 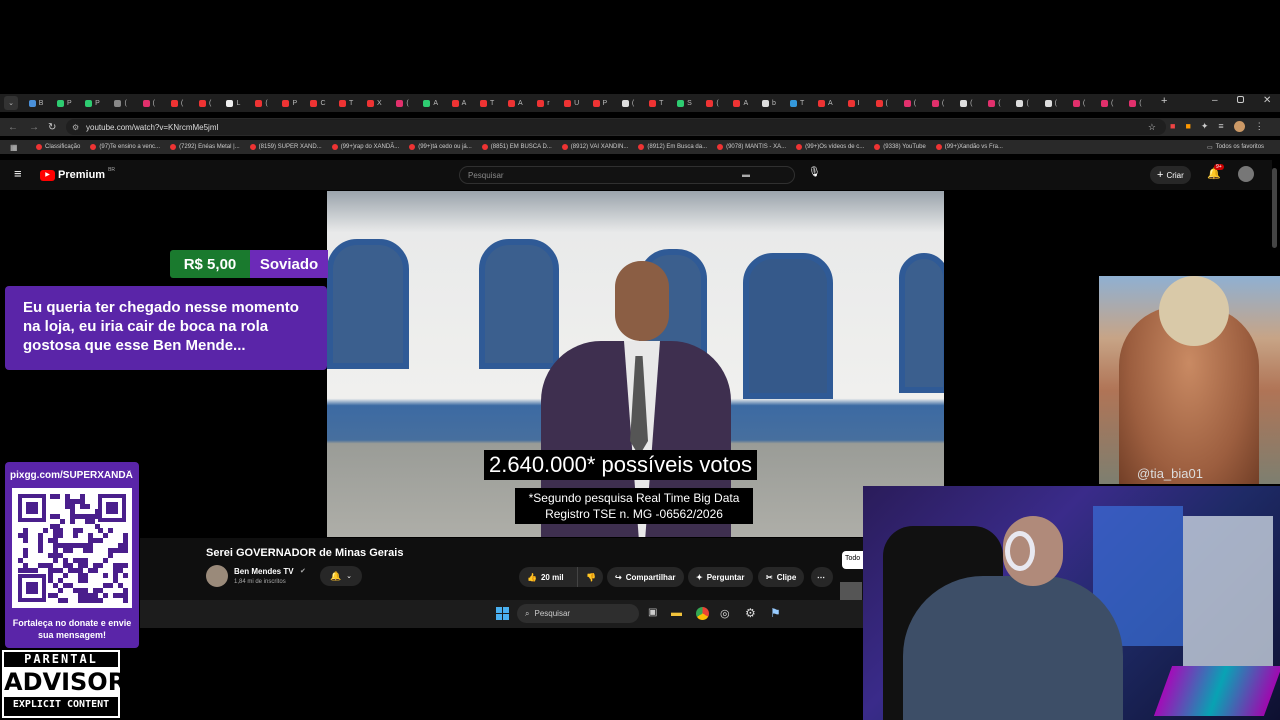 What do you see at coordinates (1235, 147) in the screenshot?
I see `all-bookmarks: ▭ Todos os favoritos` at bounding box center [1235, 147].